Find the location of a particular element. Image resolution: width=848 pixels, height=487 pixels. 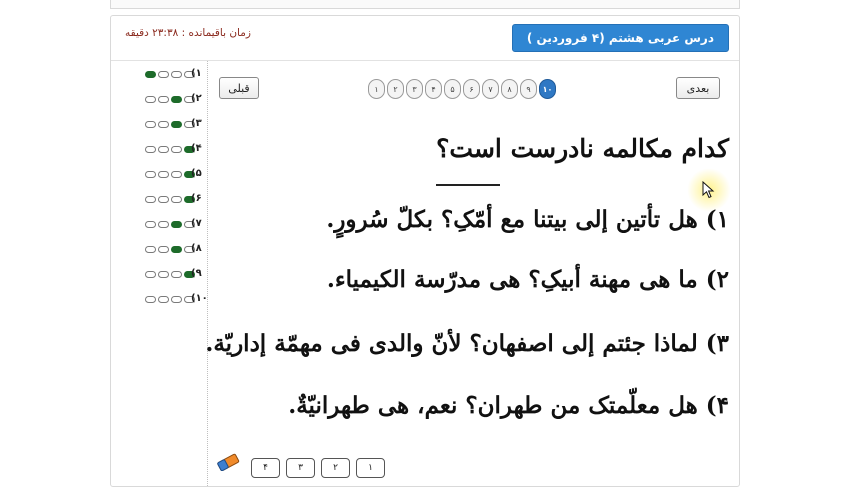

answer-row-number: ۱۰) is located at coordinates (199, 298).